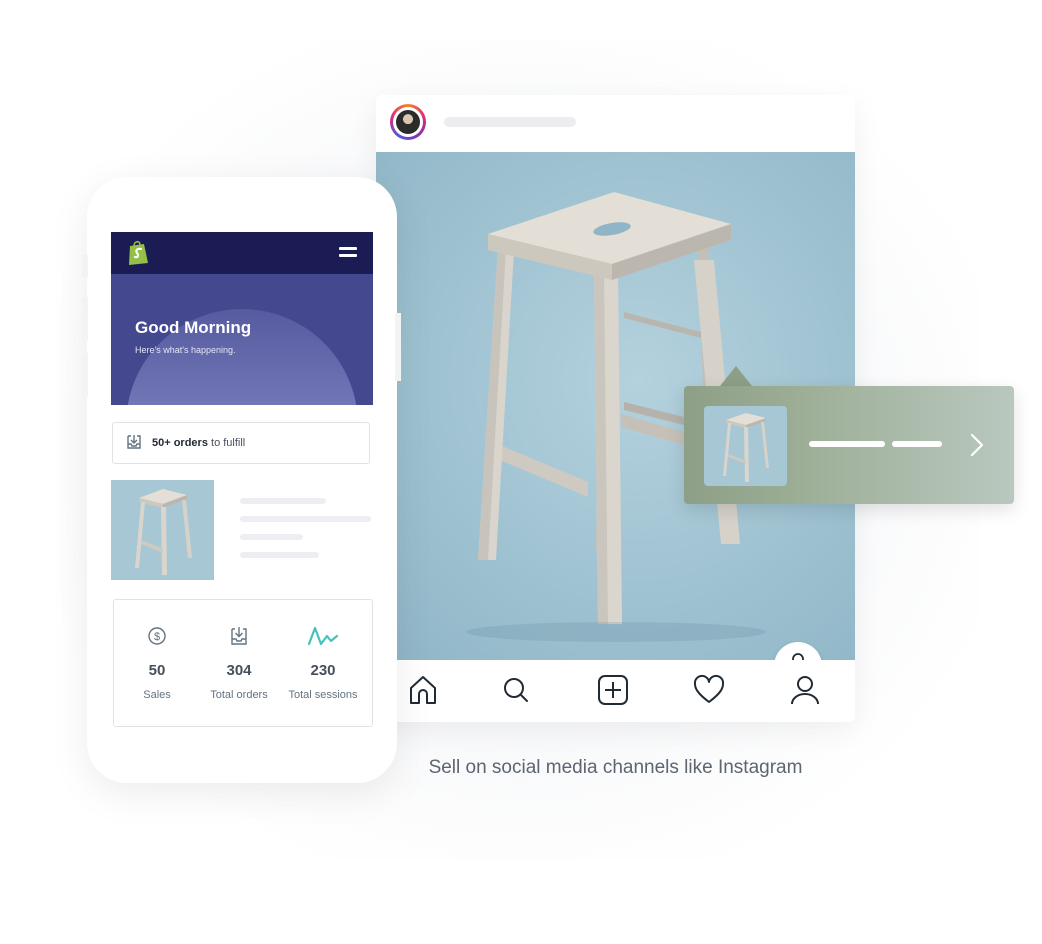  Describe the element at coordinates (185, 350) in the screenshot. I see `greeting-subtitle: Here's what's happening.` at that location.